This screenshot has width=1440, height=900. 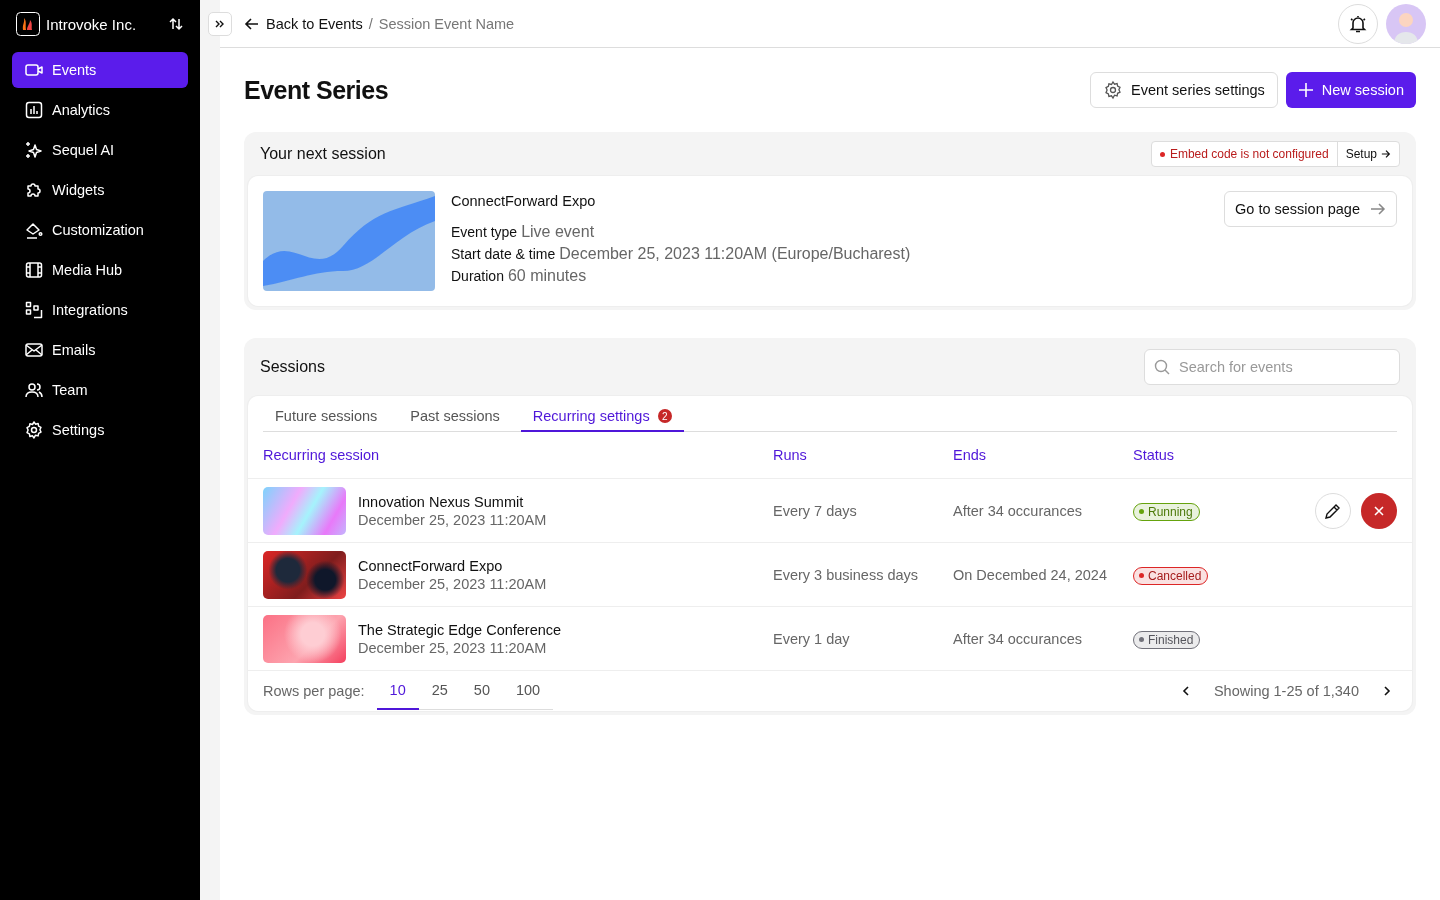 I want to click on column-header: Recurring session, so click(x=322, y=455).